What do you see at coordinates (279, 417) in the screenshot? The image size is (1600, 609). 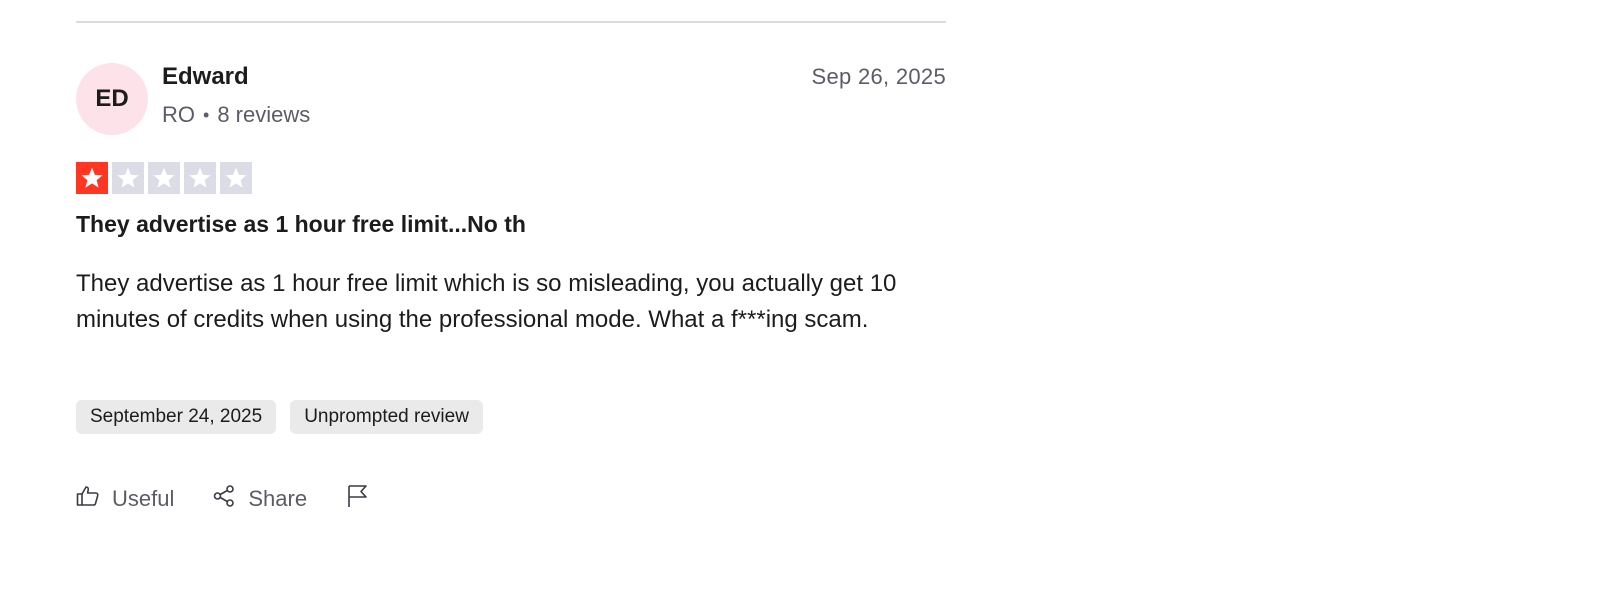 I see `review-tags: September 24, 2025 Unprompted review` at bounding box center [279, 417].